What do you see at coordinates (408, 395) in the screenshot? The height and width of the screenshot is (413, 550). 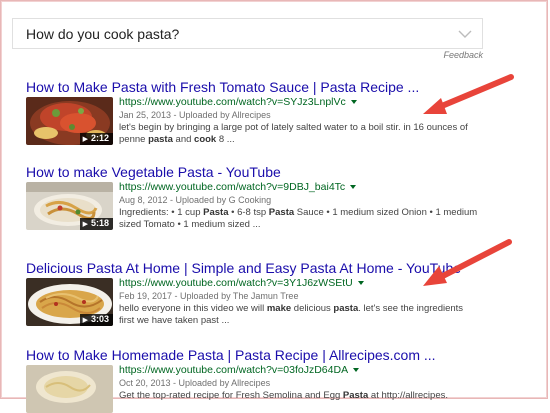 I see `snippet-text: at http://allrecipes.` at bounding box center [408, 395].